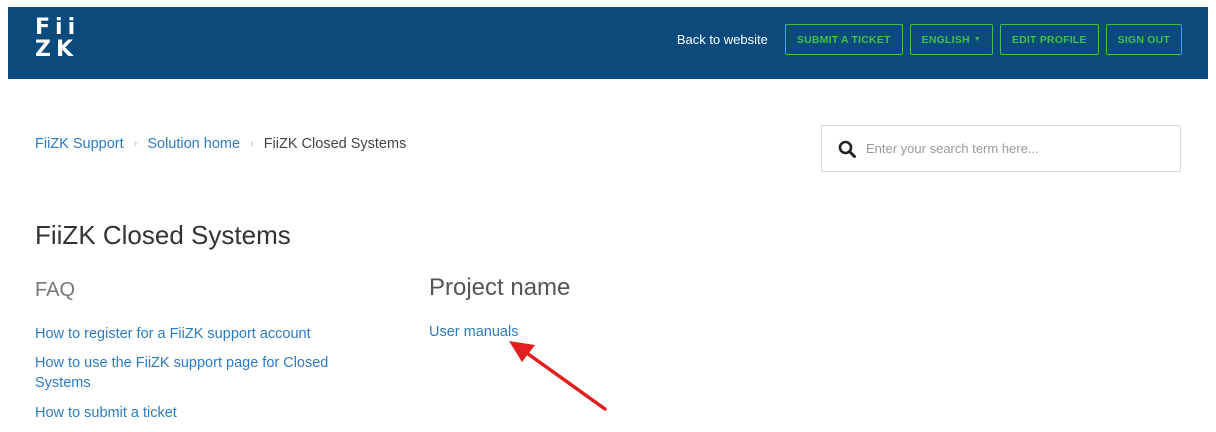  I want to click on arrow-annotation-icon, so click(558, 376).